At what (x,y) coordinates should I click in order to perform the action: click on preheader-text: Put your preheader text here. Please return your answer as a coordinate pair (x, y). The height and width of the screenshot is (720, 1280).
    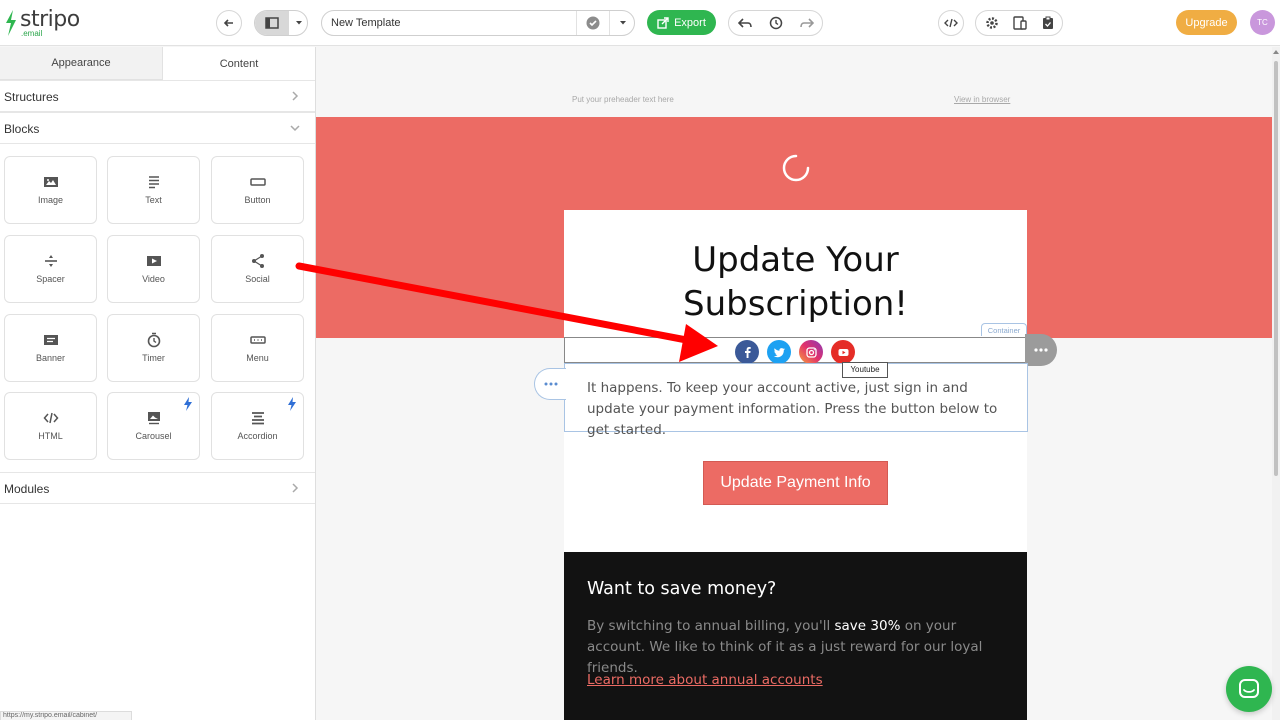
    Looking at the image, I should click on (623, 99).